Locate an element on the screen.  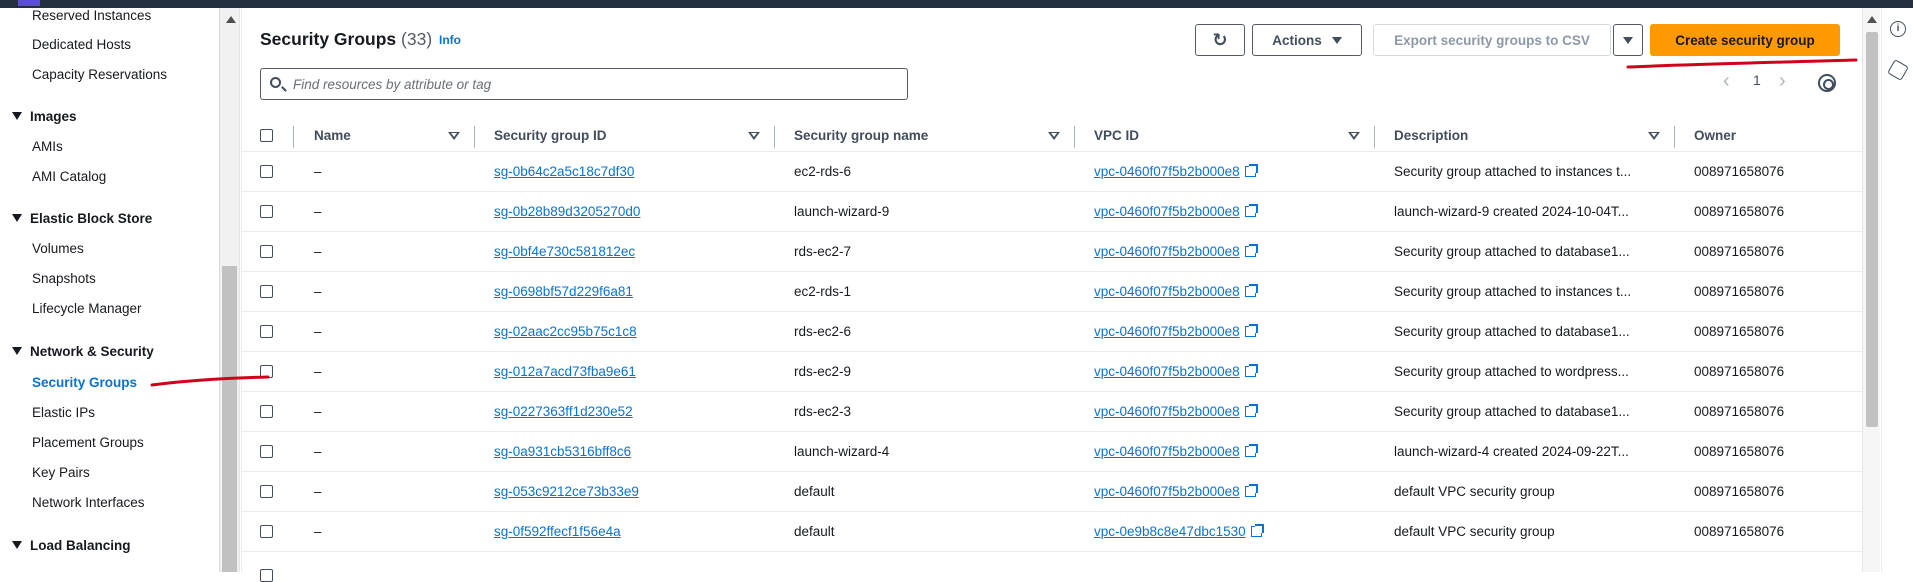
column-header-security-group-name: Security group name is located at coordinates (861, 135).